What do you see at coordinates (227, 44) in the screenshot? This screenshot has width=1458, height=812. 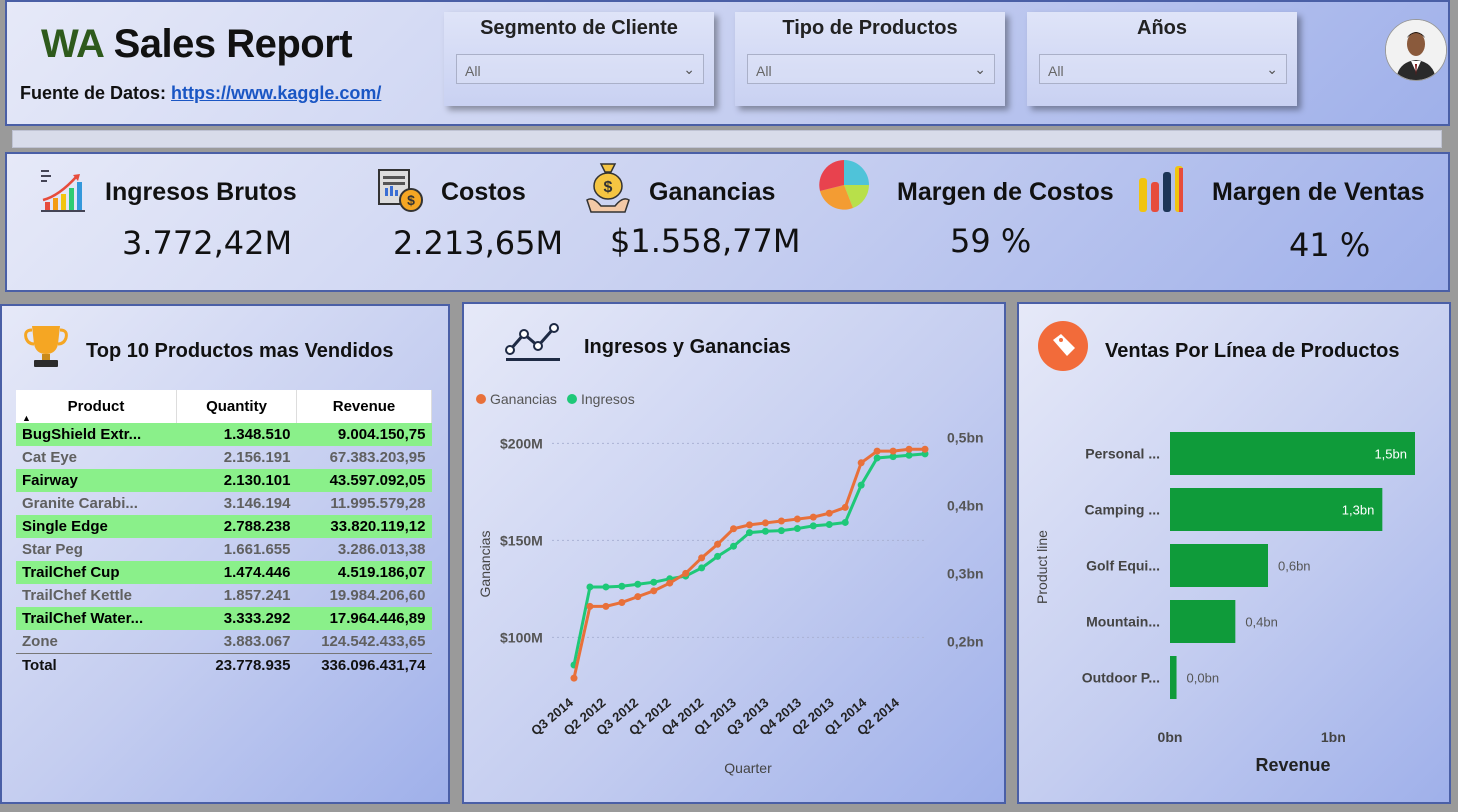 I see `report-title-rest: Sales Report` at bounding box center [227, 44].